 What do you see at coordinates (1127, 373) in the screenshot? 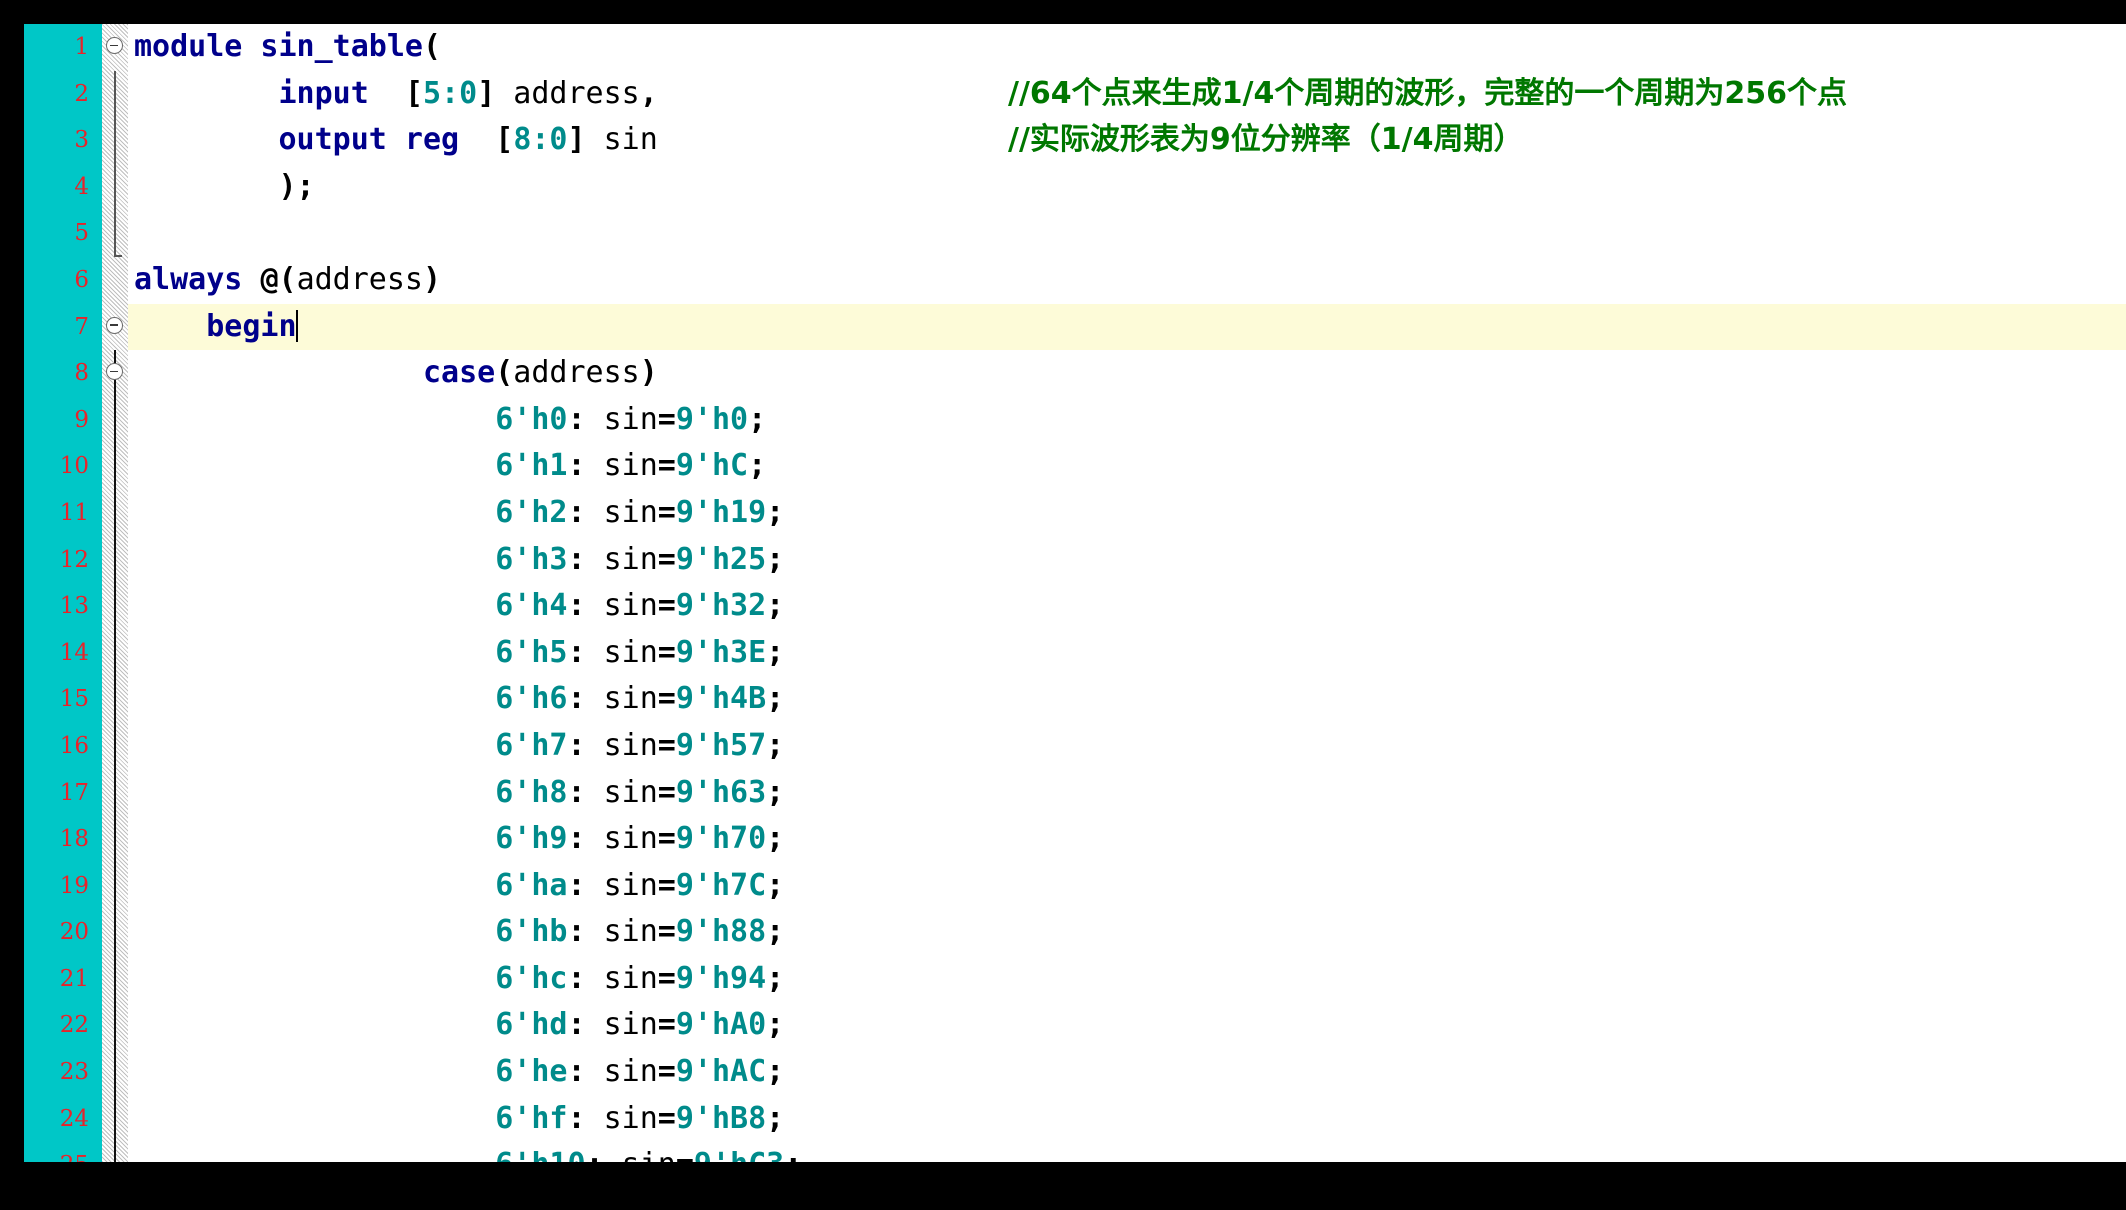
I see `code-line-8: case(address)` at bounding box center [1127, 373].